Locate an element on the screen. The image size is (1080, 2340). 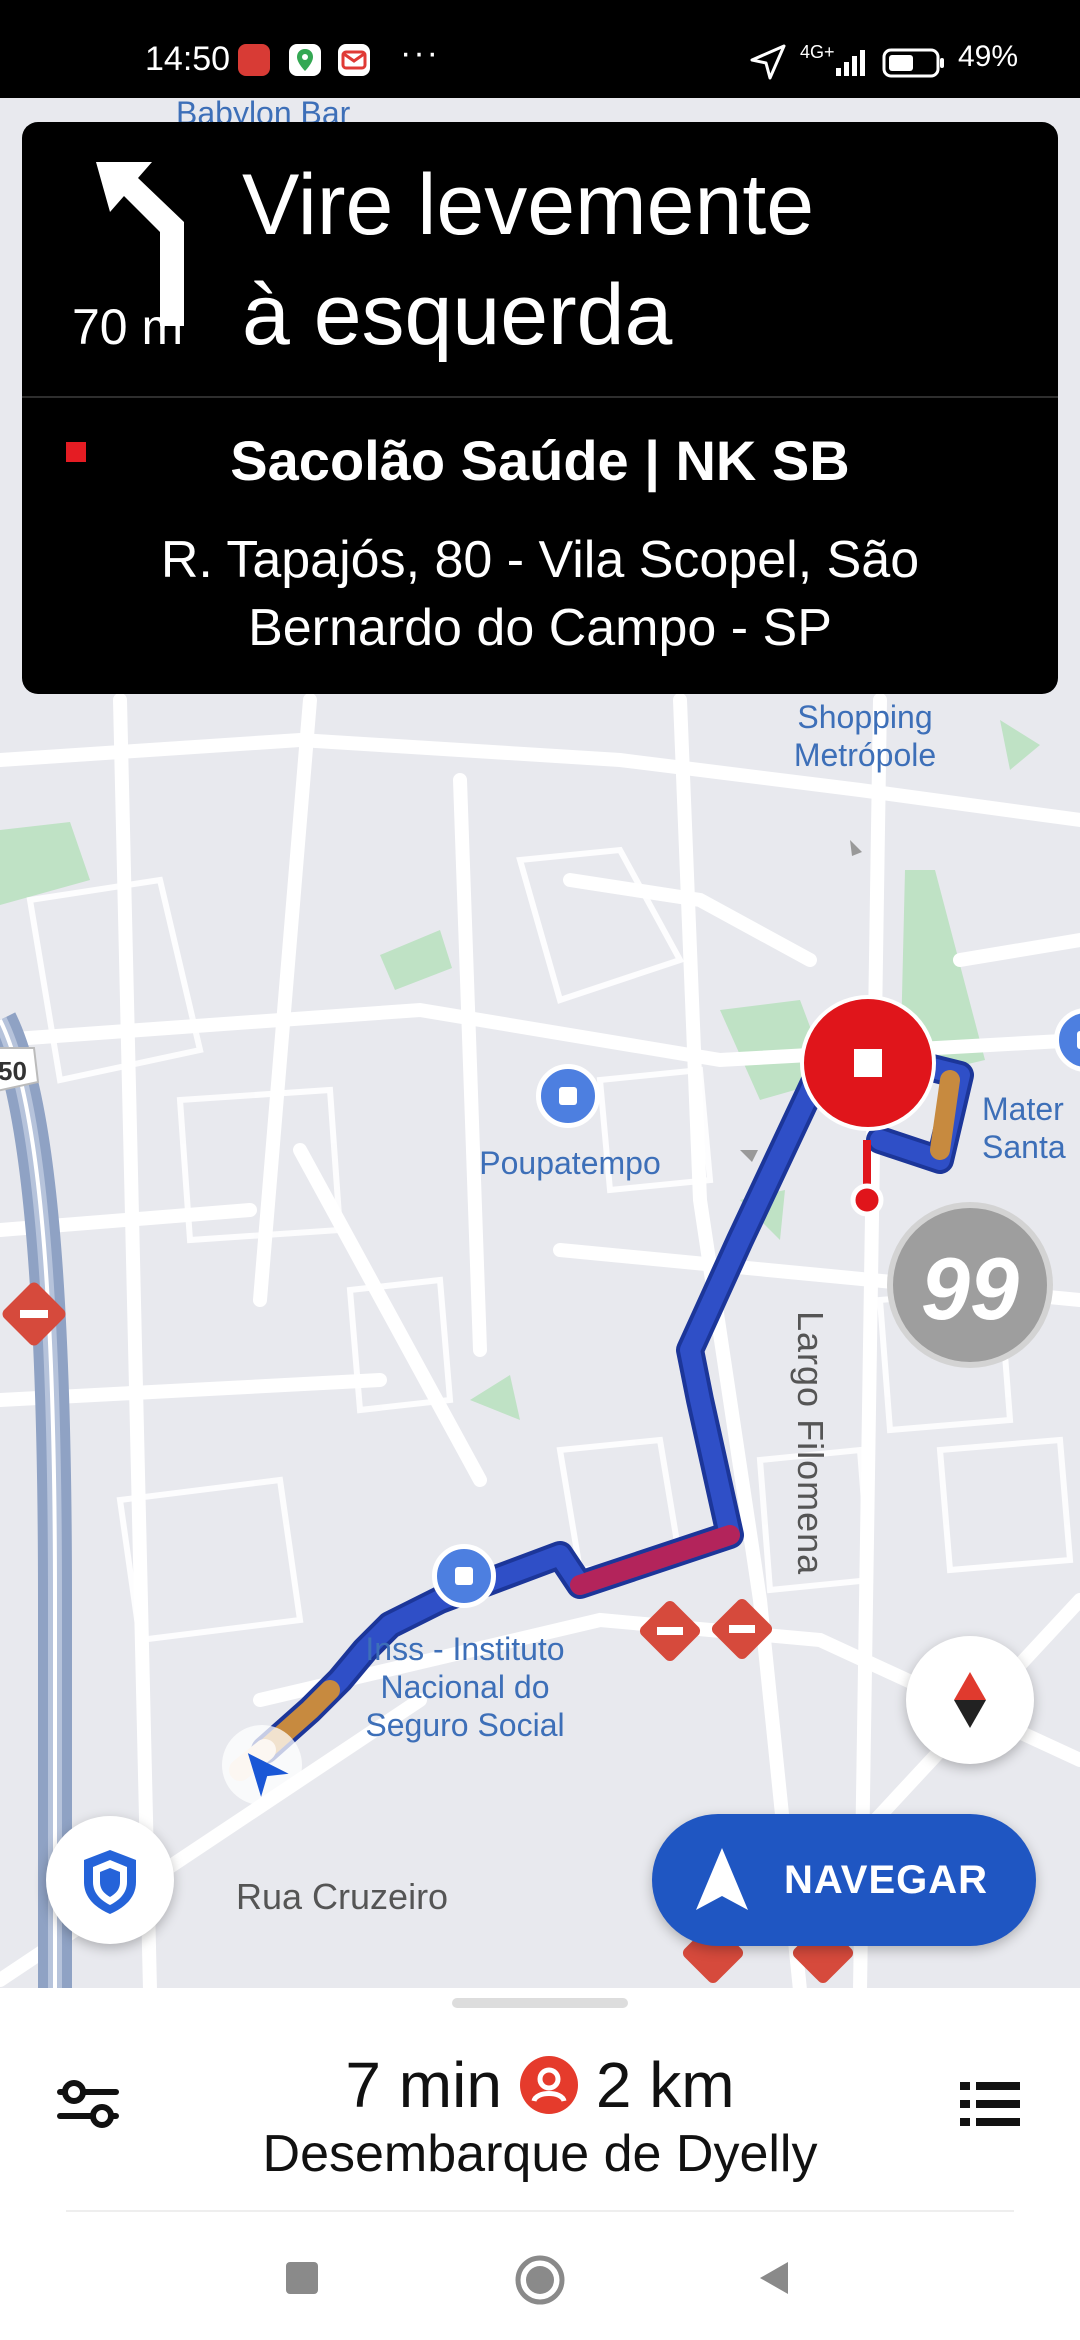
inss-poi-icon is located at coordinates (464, 1576).